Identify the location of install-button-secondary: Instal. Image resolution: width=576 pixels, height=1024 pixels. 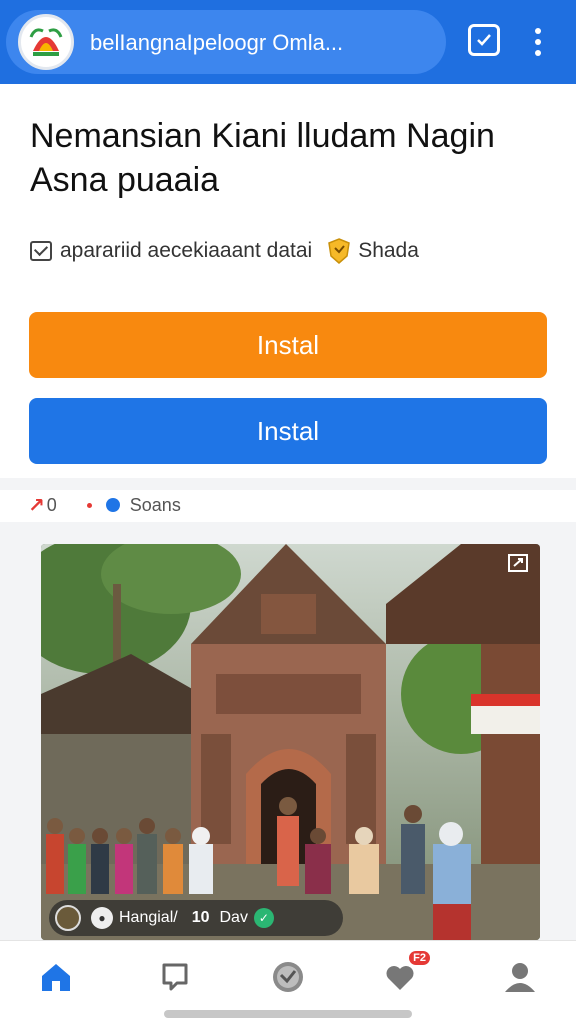
(288, 431).